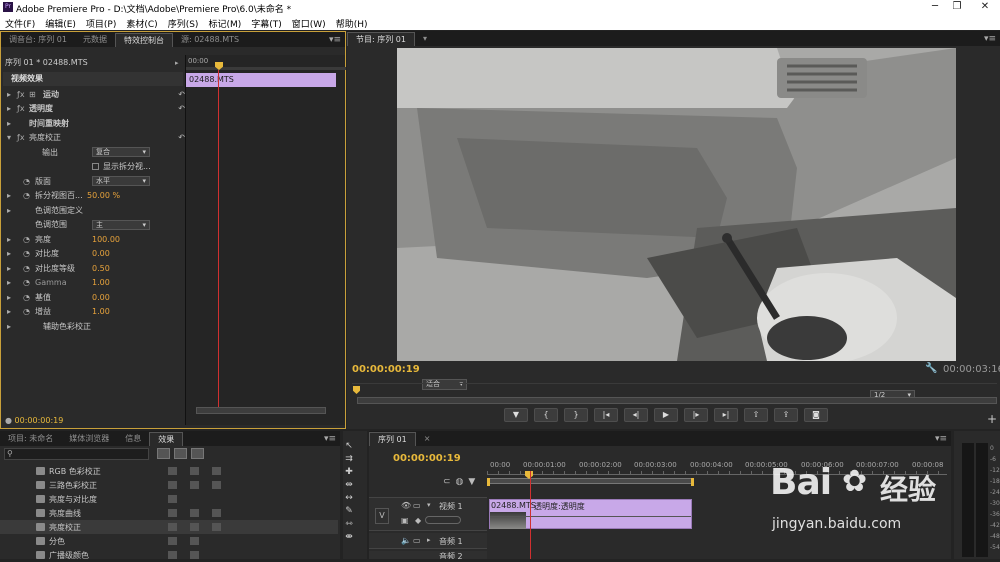  Describe the element at coordinates (756, 415) in the screenshot. I see `lift-button: ⇧` at that location.